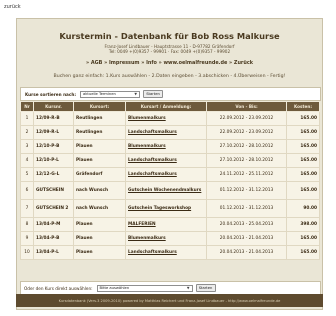 This screenshot has width=336, height=316. What do you see at coordinates (53, 224) in the screenshot?
I see `row-kursnr: 13/04-P-M` at bounding box center [53, 224].